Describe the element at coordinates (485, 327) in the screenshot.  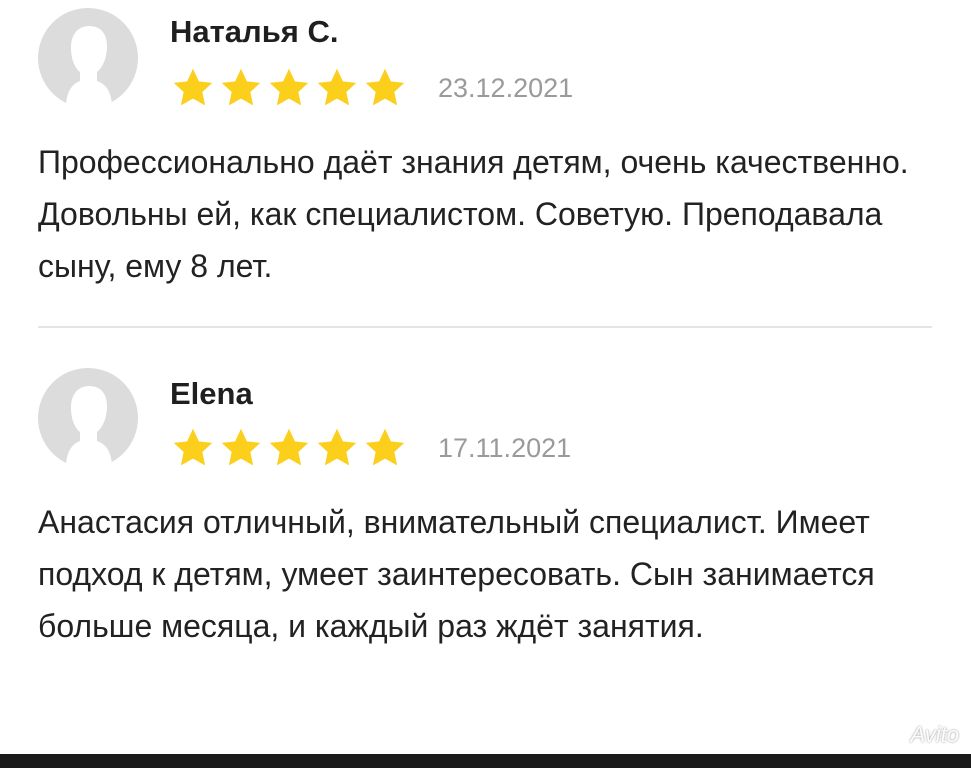
I see `review-divider` at that location.